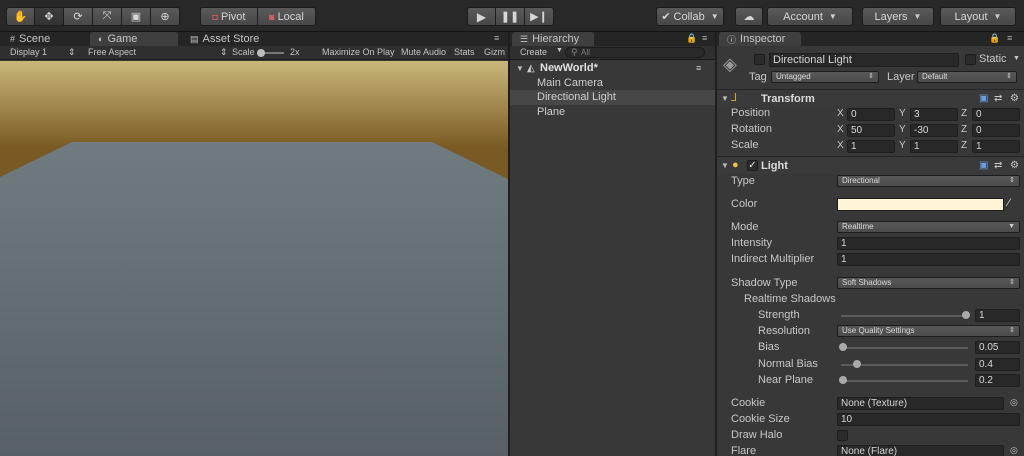 The height and width of the screenshot is (456, 1024). What do you see at coordinates (928, 283) in the screenshot?
I see `shadow-type-dropdown: Soft Shadows ⇕` at bounding box center [928, 283].